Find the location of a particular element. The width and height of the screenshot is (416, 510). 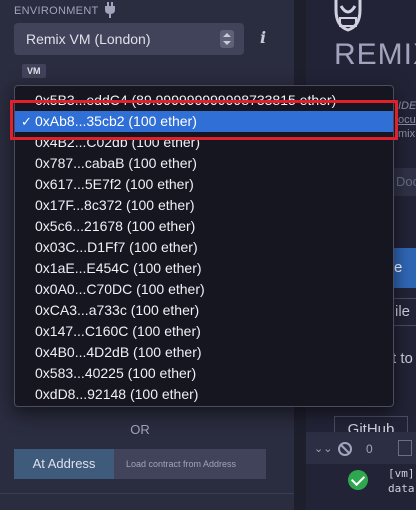

chevron-updown-icon is located at coordinates (227, 39).